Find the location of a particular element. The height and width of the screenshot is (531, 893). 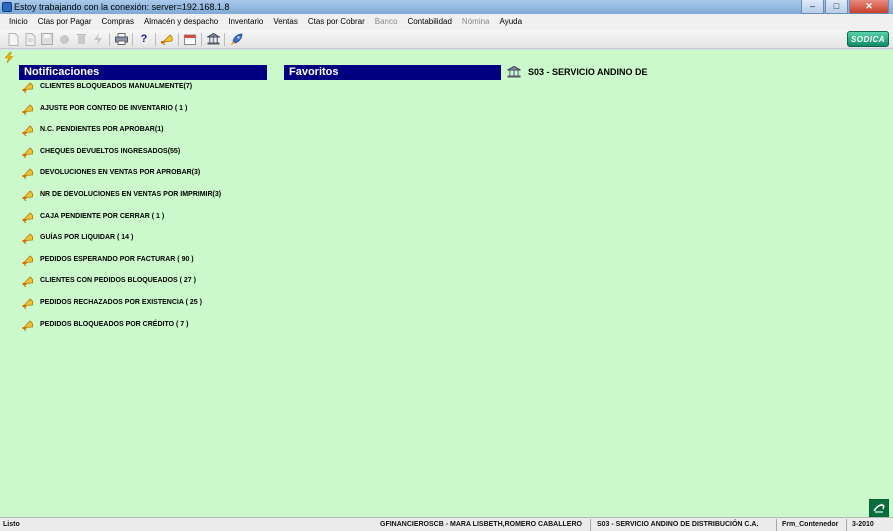

notifications-bell-icon is located at coordinates (167, 39).